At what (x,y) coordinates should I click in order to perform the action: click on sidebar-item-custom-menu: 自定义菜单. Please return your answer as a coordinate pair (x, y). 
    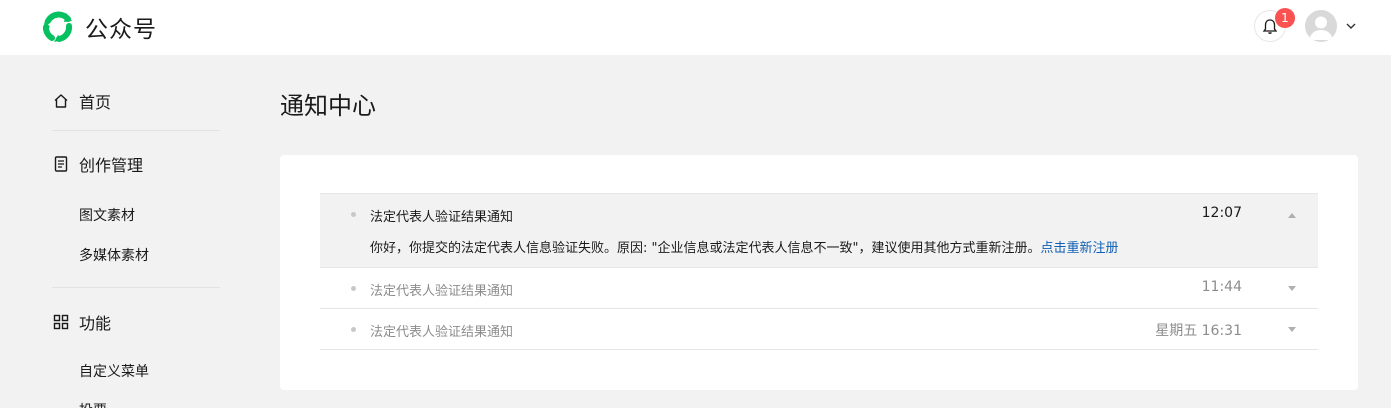
    Looking at the image, I should click on (114, 371).